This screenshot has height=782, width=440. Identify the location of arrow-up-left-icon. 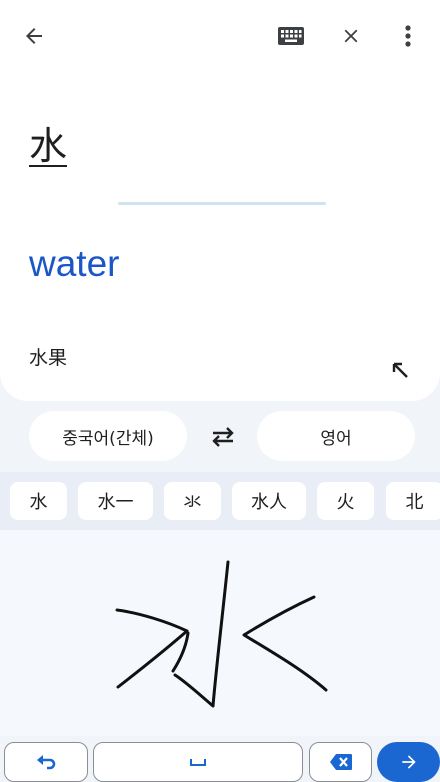
(400, 370).